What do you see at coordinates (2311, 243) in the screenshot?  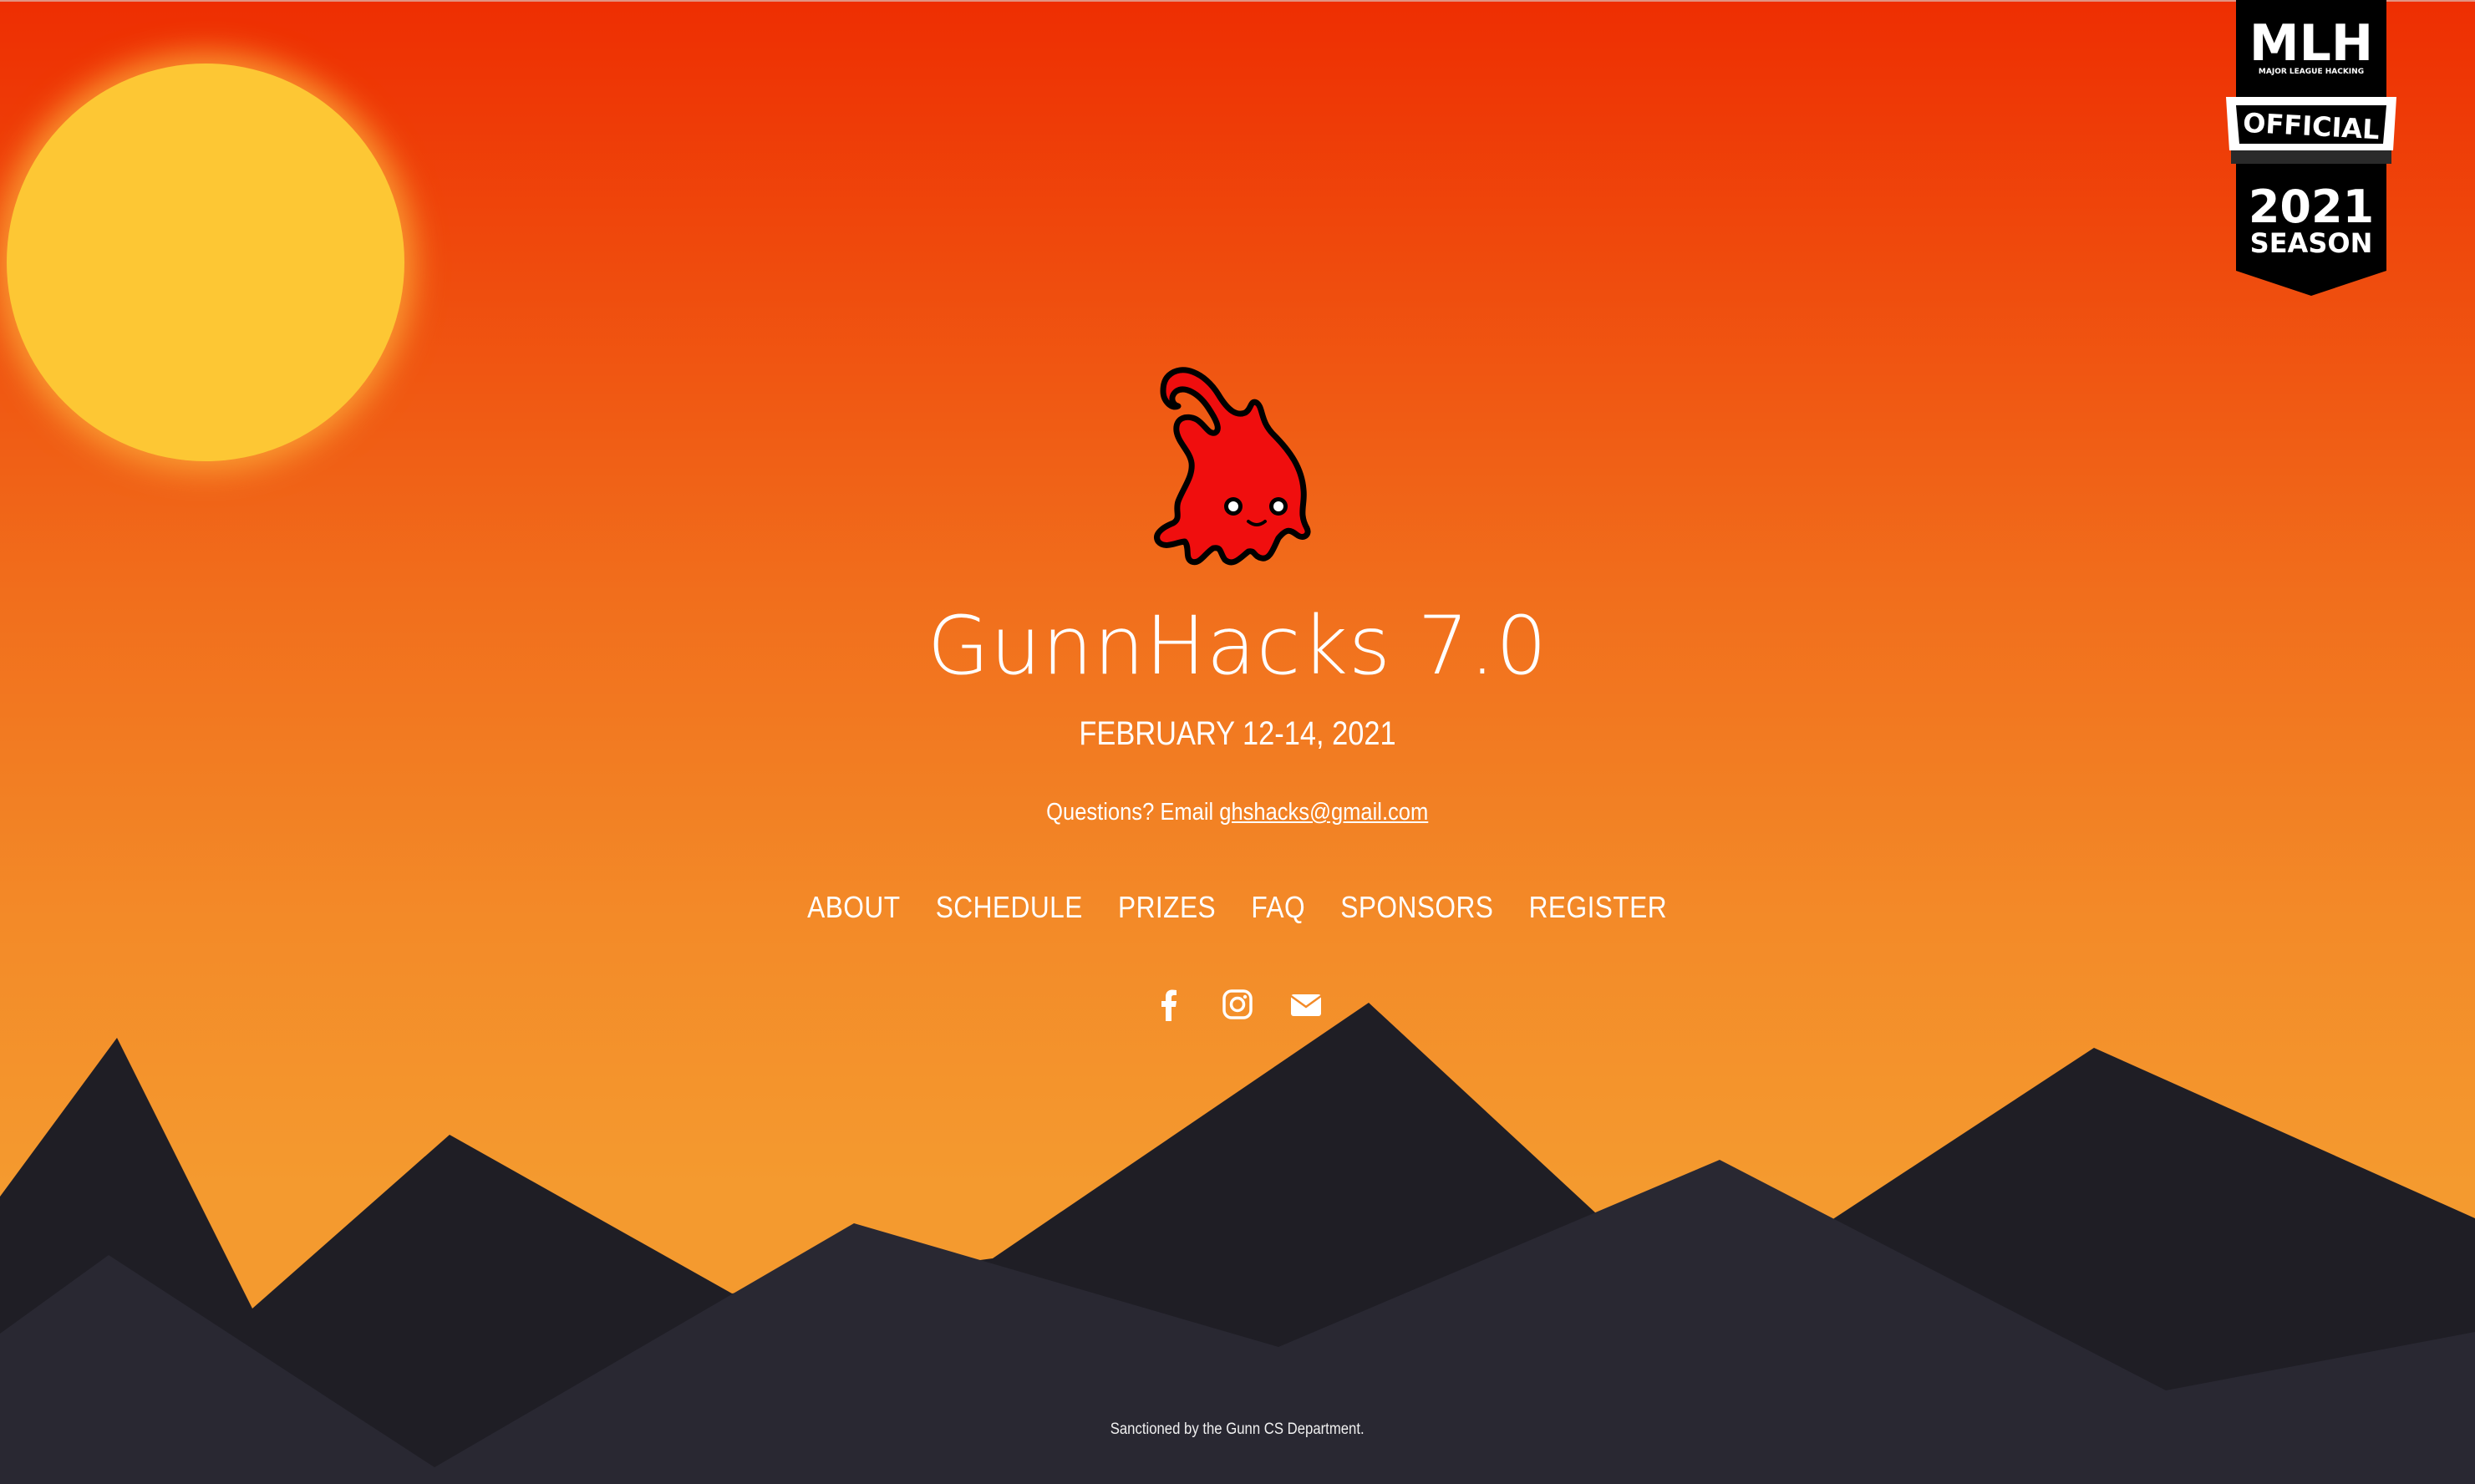 I see `badge-season-text: SEASON` at bounding box center [2311, 243].